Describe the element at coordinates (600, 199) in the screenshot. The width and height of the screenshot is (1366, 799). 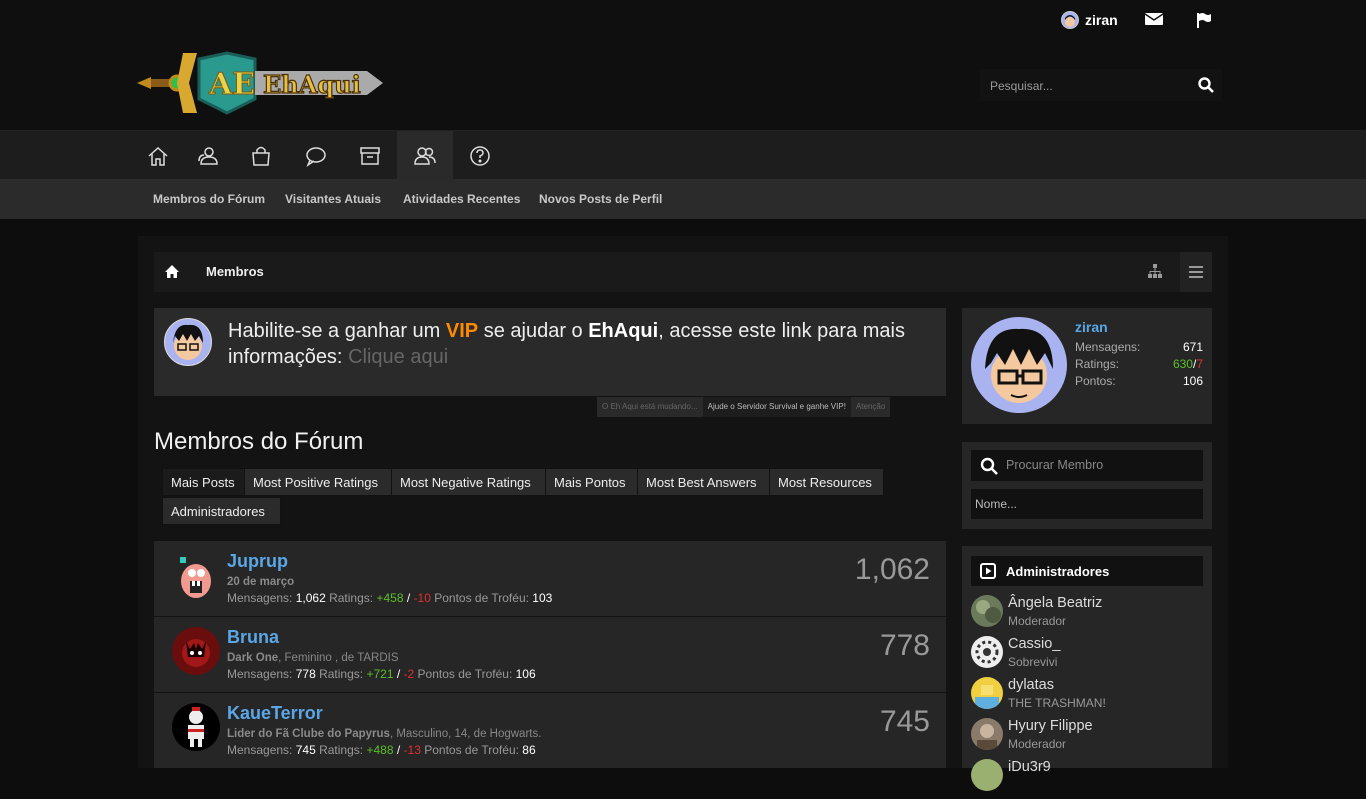
I see `subnav-new-profile-posts: Novos Posts de Perfil` at that location.